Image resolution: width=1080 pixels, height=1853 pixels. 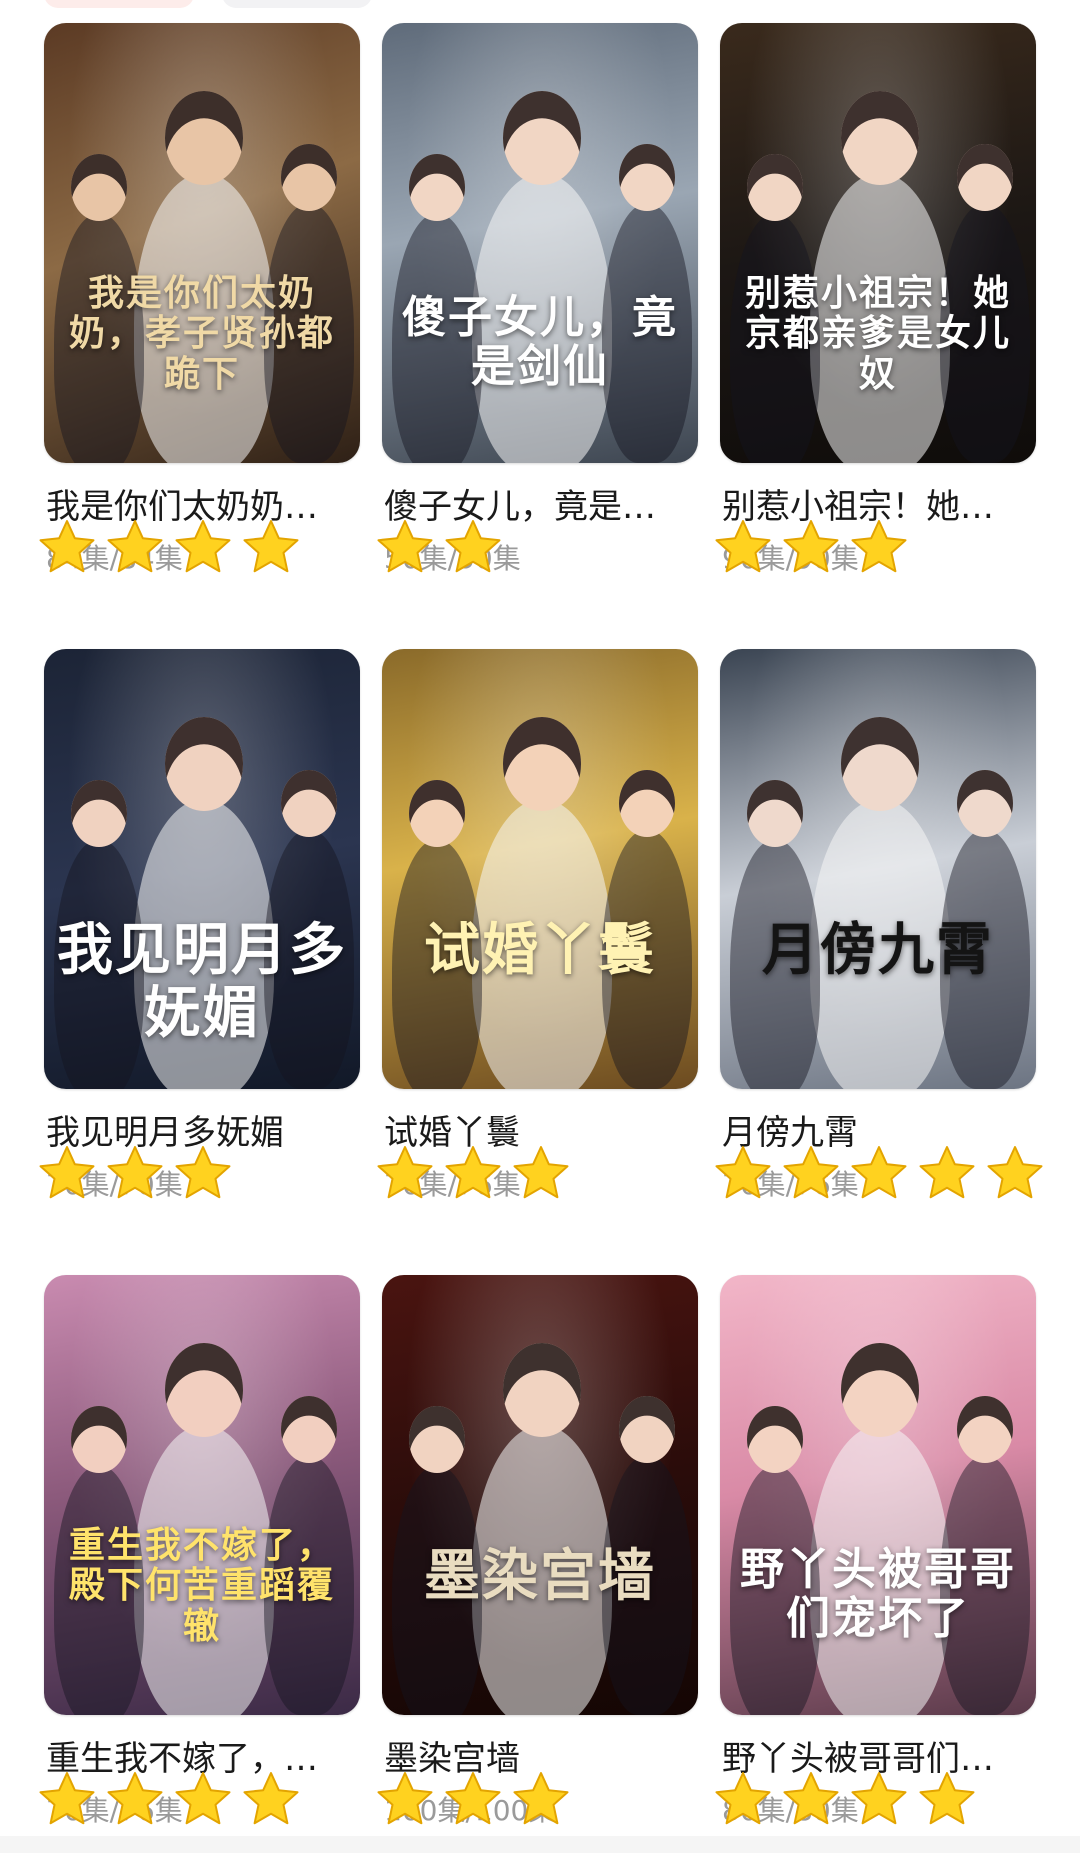 I want to click on poster-title-art: 重生我不嫁了，殿下何苦重蹈覆辙, so click(x=201, y=1585).